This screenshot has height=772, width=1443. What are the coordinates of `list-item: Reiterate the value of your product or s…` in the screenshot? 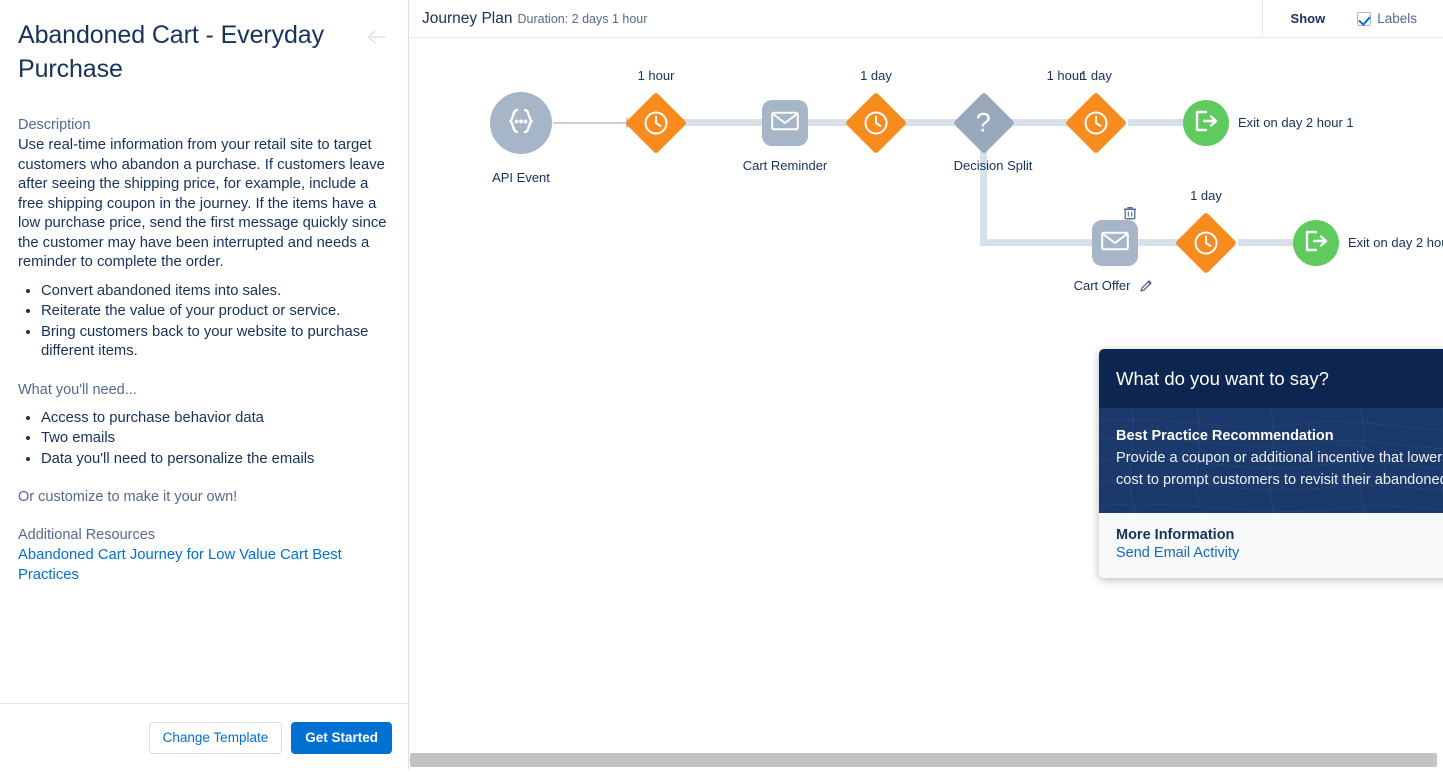 It's located at (214, 312).